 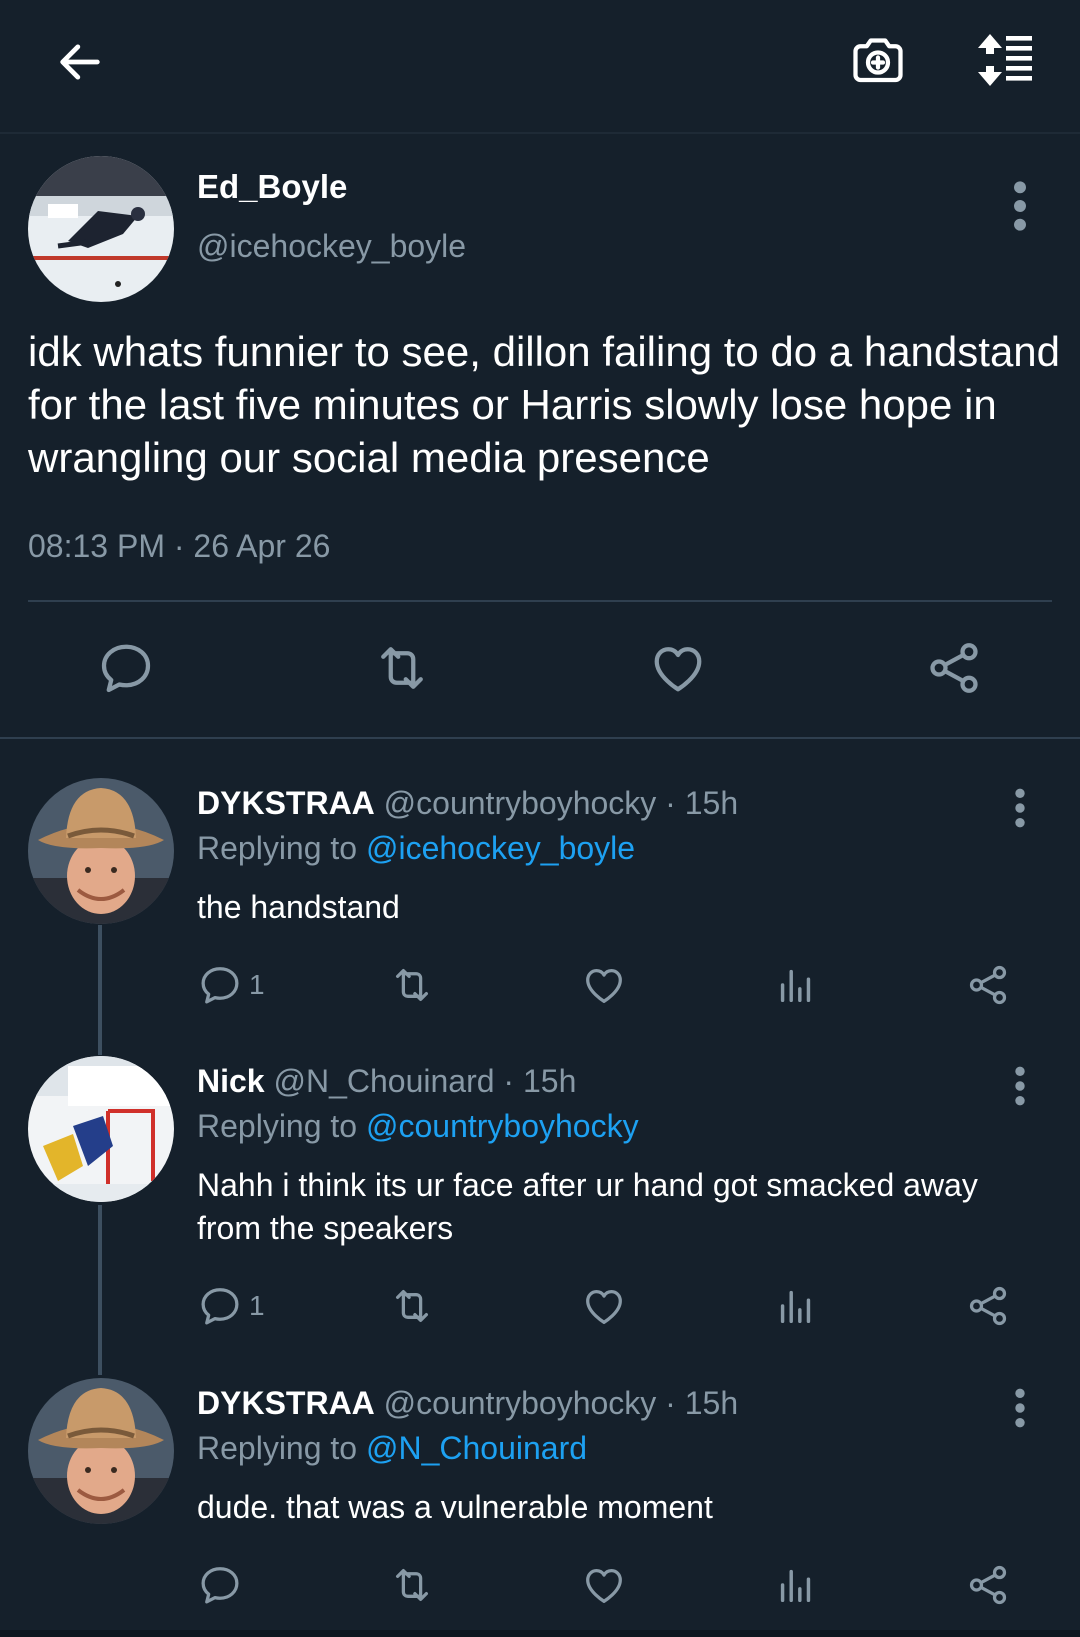 What do you see at coordinates (231, 1081) in the screenshot?
I see `reply-display-name: Nick` at bounding box center [231, 1081].